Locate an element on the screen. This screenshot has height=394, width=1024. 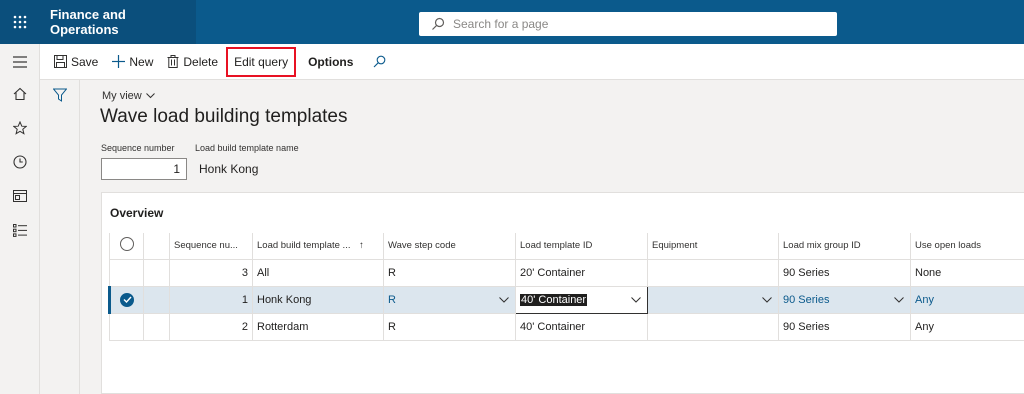
checkmark-icon is located at coordinates (127, 299).